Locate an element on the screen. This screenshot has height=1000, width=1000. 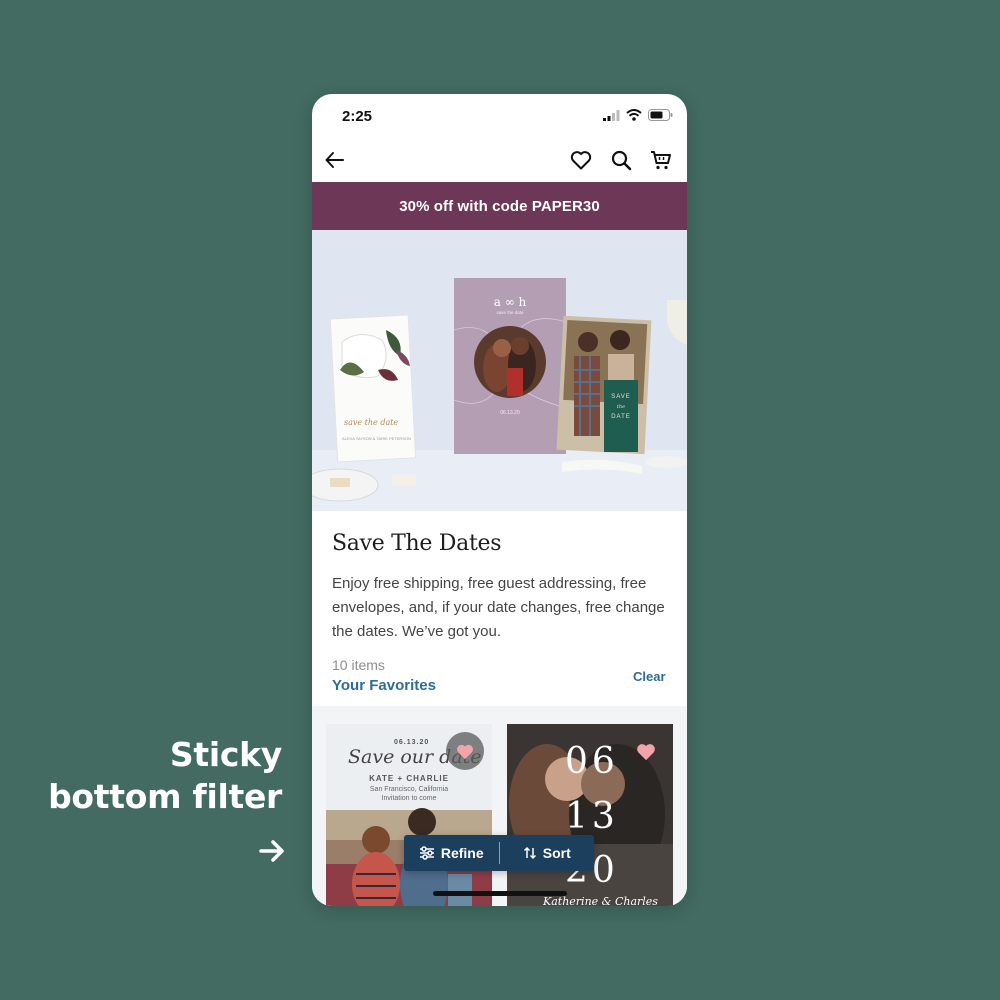
product-card: 06 13 20 Katherine & Charles is located at coordinates (590, 815).